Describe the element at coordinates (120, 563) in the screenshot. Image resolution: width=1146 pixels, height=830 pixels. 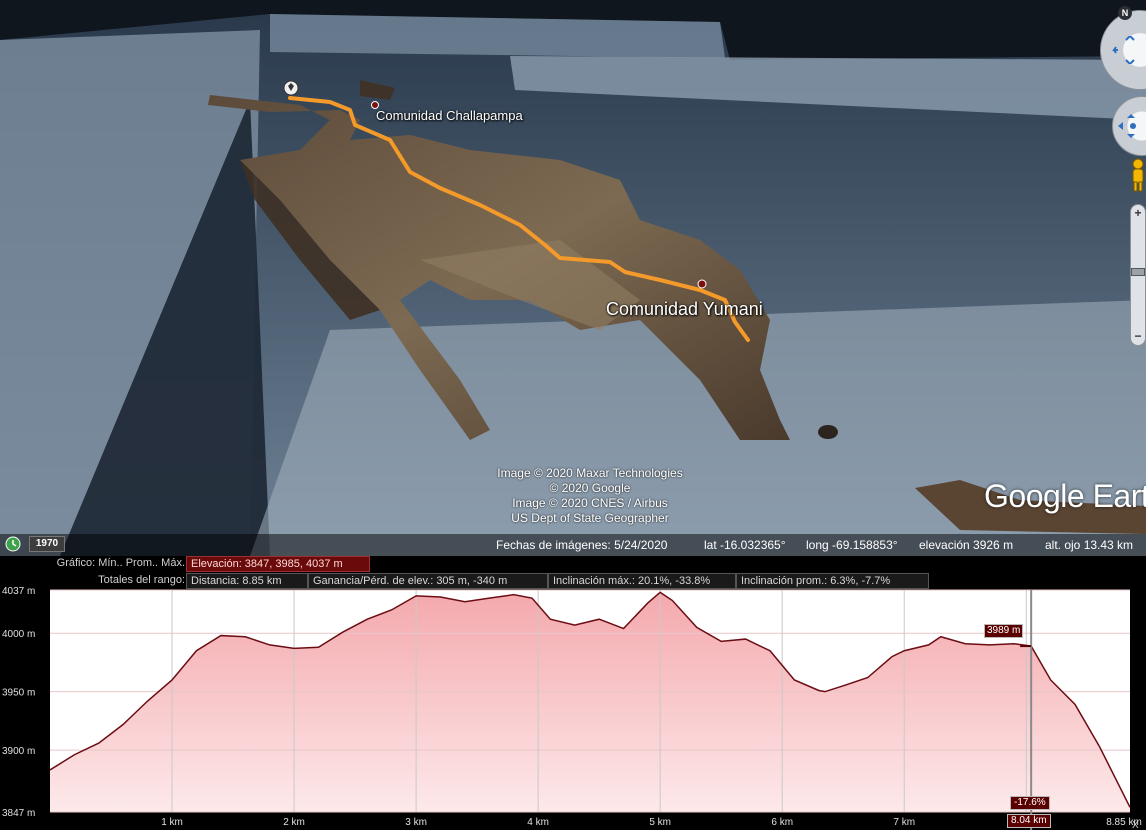
I see `graph-label: Gráfico: Mín.. Prom.. Máx.` at that location.